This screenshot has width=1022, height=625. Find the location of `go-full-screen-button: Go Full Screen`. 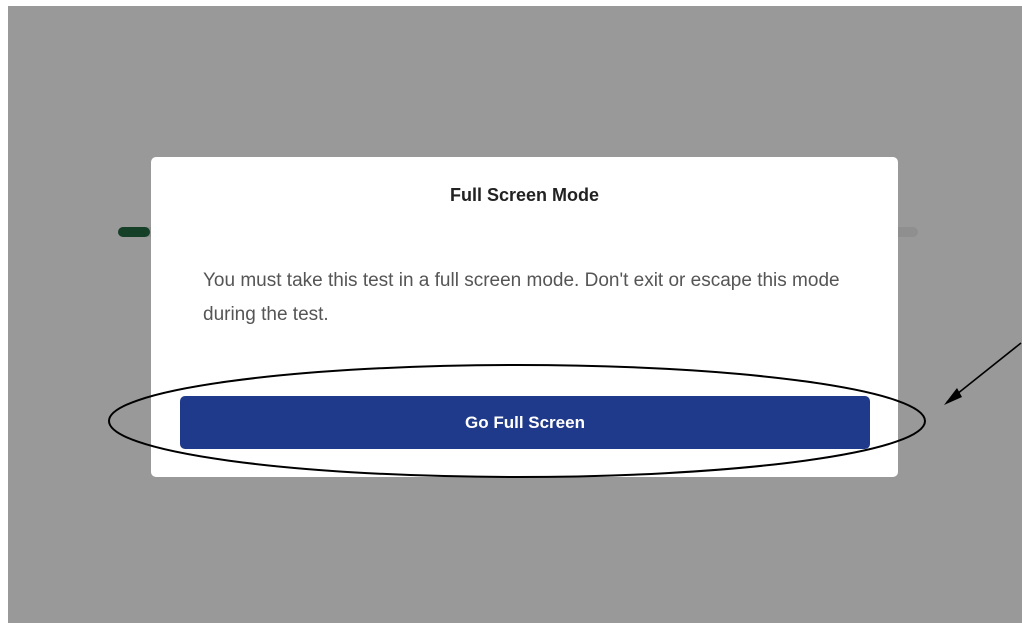

go-full-screen-button: Go Full Screen is located at coordinates (525, 422).